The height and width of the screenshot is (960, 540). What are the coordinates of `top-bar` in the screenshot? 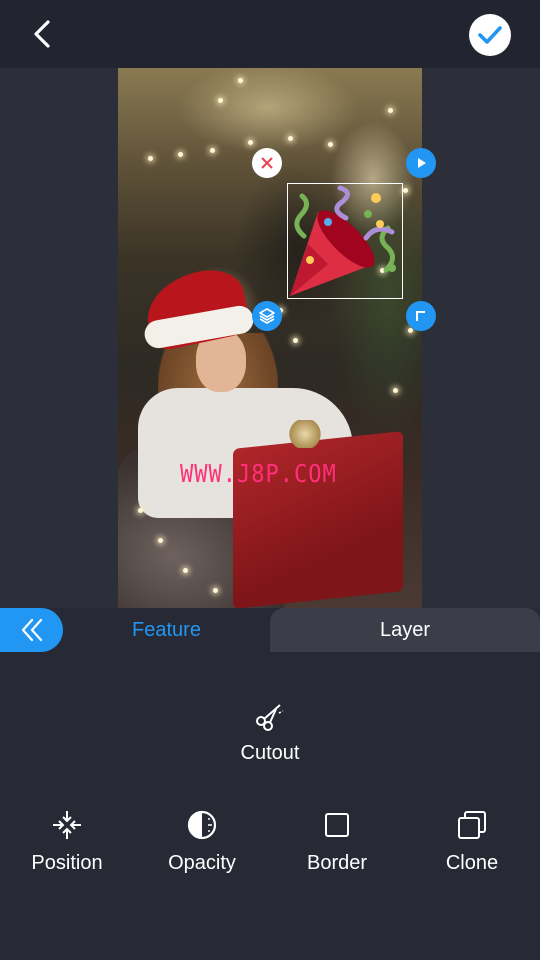 It's located at (270, 34).